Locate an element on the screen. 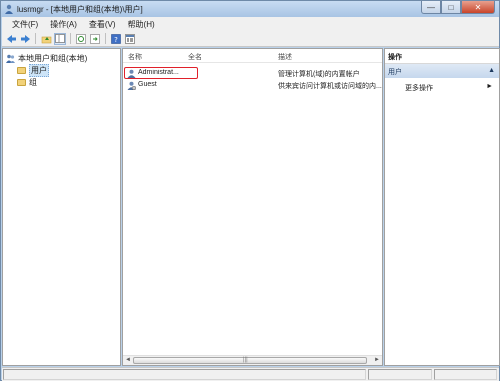  column-header-fullname: 全名 is located at coordinates (195, 57).